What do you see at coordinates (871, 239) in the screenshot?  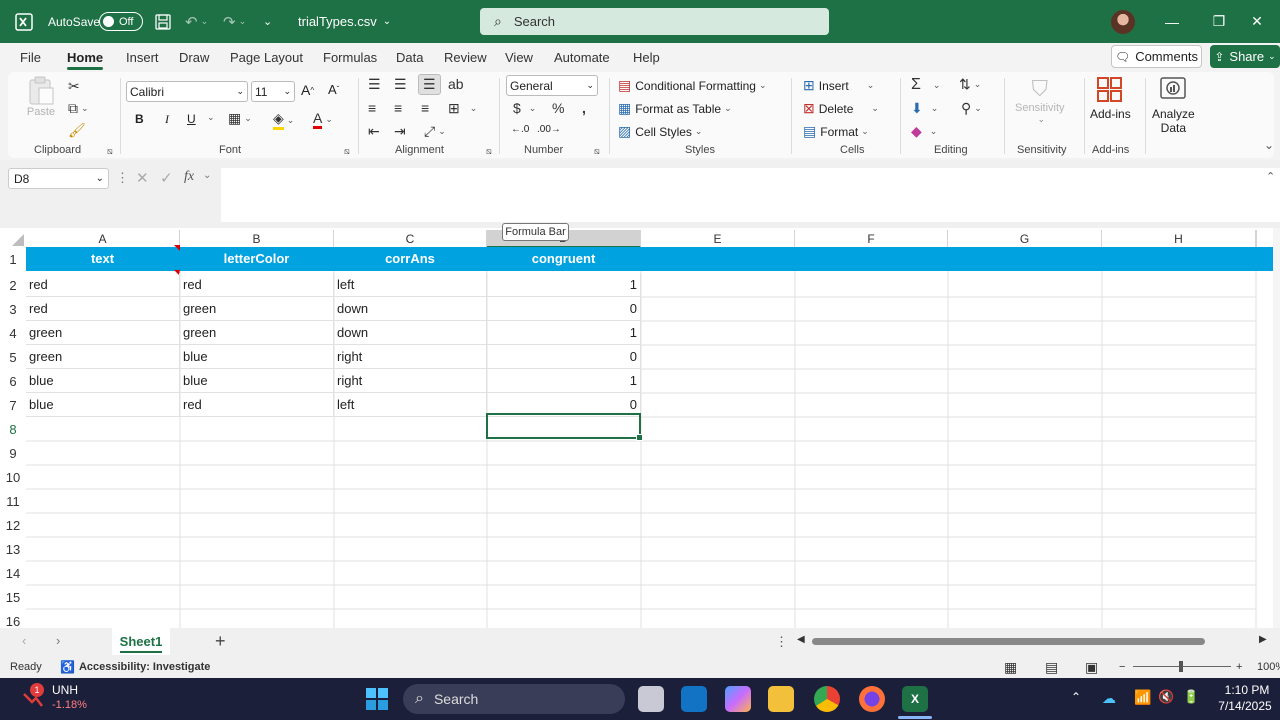 I see `column-header-f: F` at bounding box center [871, 239].